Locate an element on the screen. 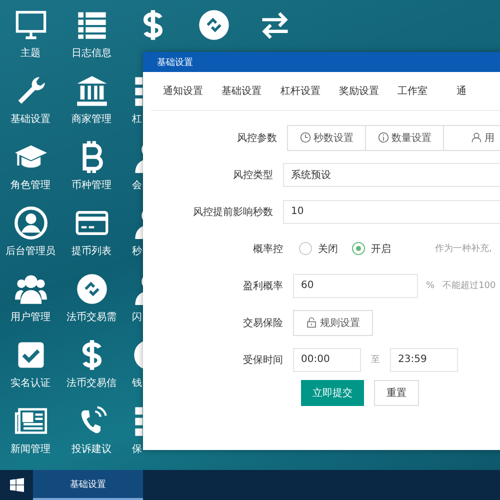 The image size is (500, 500). form-label: 交易保险 is located at coordinates (263, 323).